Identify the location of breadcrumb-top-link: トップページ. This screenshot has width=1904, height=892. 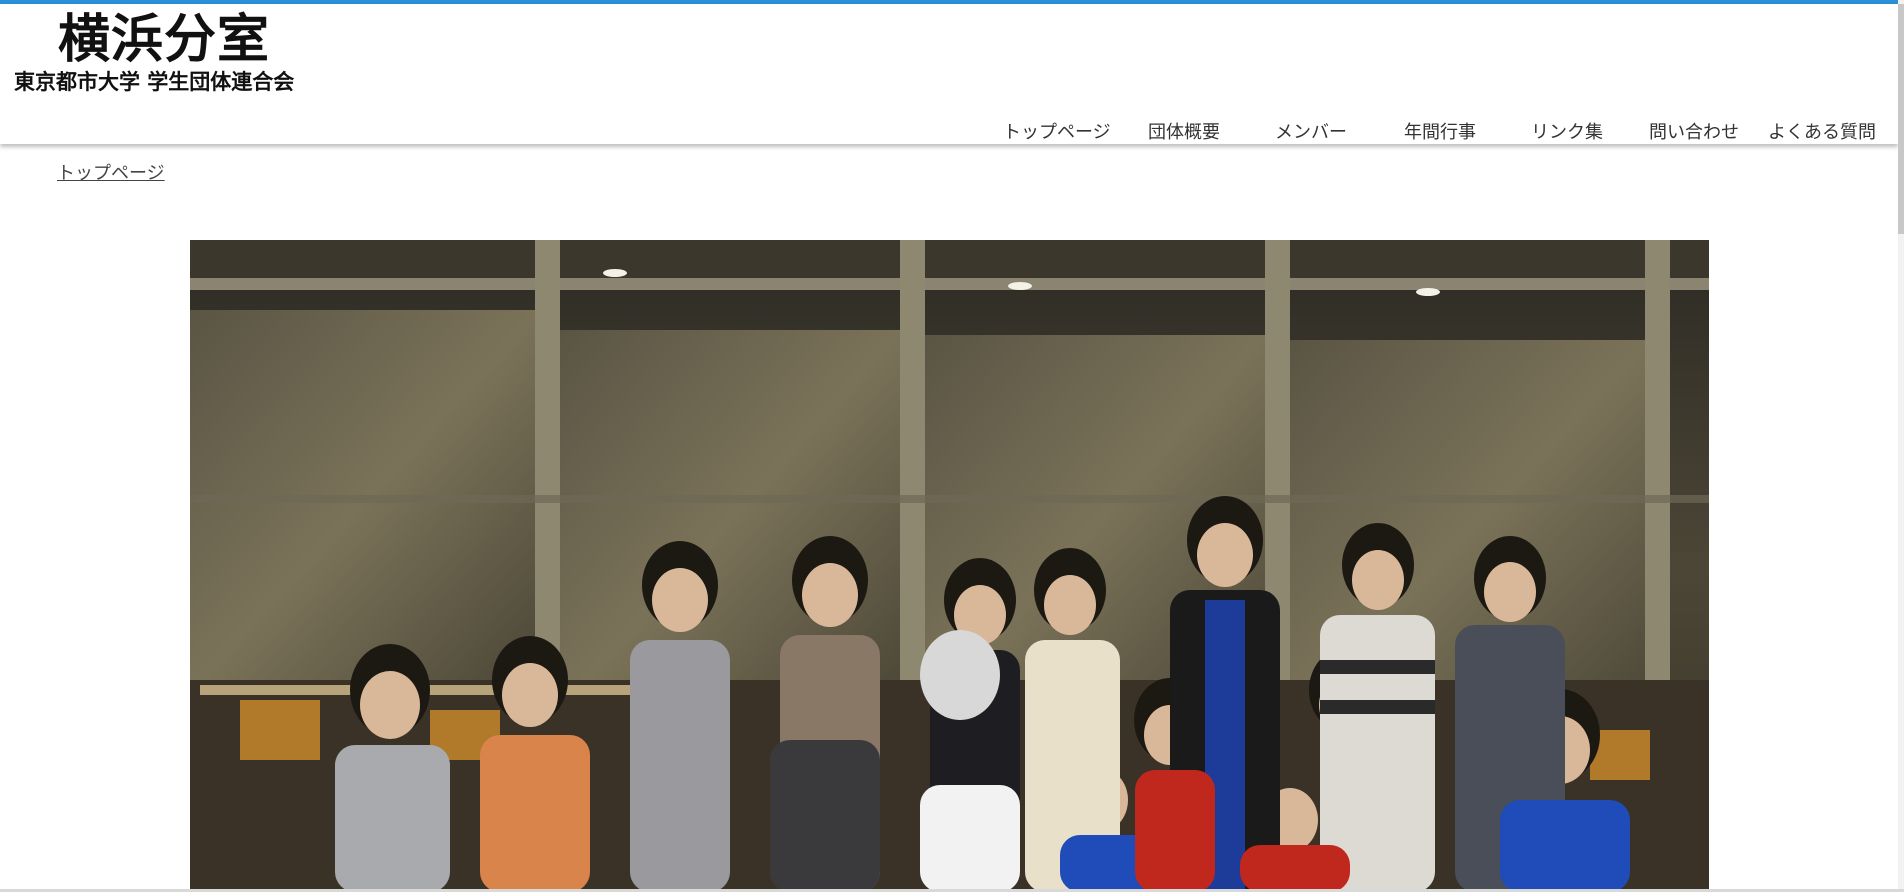
(111, 174).